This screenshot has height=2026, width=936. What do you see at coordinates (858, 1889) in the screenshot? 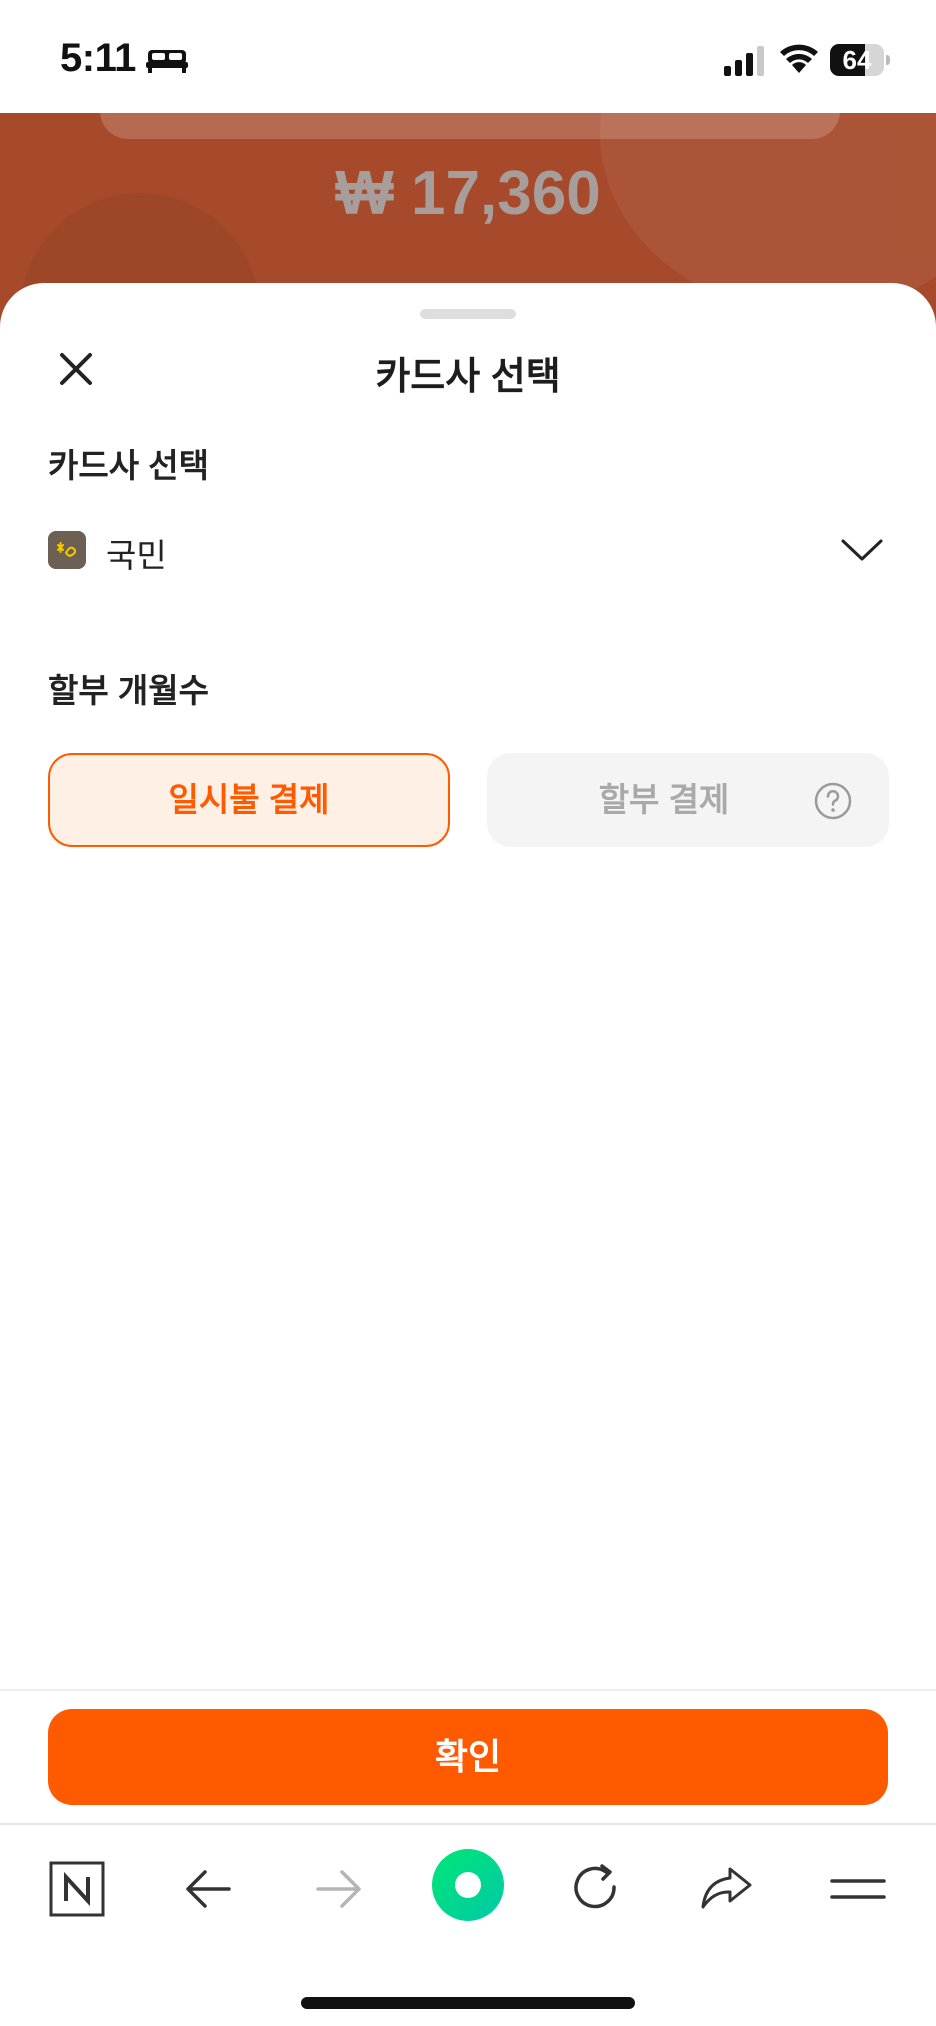
I see `menu-icon` at bounding box center [858, 1889].